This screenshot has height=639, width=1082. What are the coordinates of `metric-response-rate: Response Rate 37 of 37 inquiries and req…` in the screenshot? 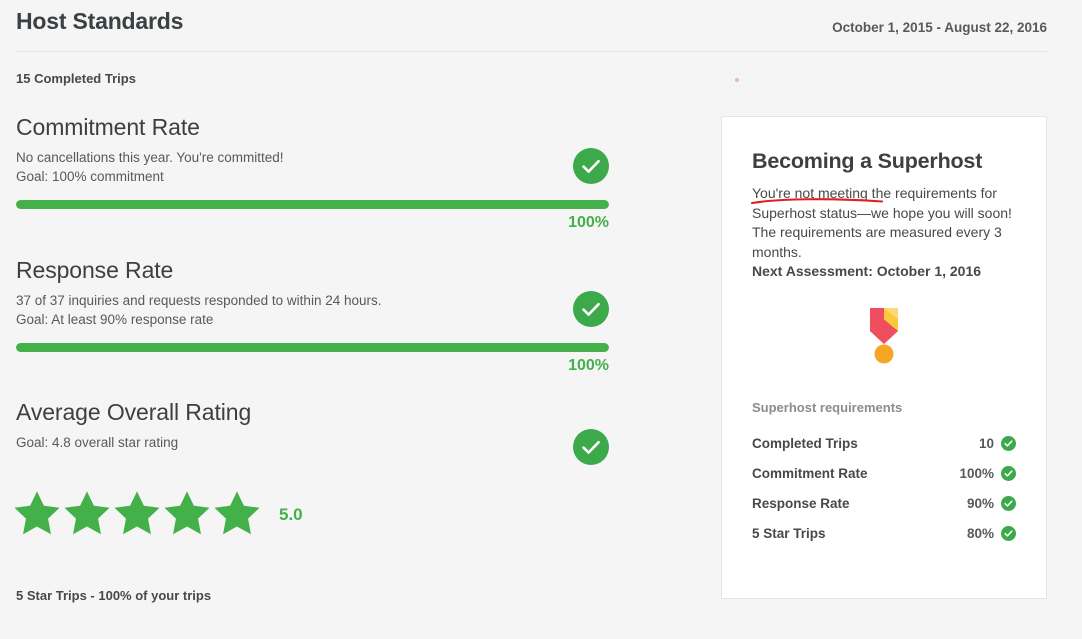 It's located at (330, 326).